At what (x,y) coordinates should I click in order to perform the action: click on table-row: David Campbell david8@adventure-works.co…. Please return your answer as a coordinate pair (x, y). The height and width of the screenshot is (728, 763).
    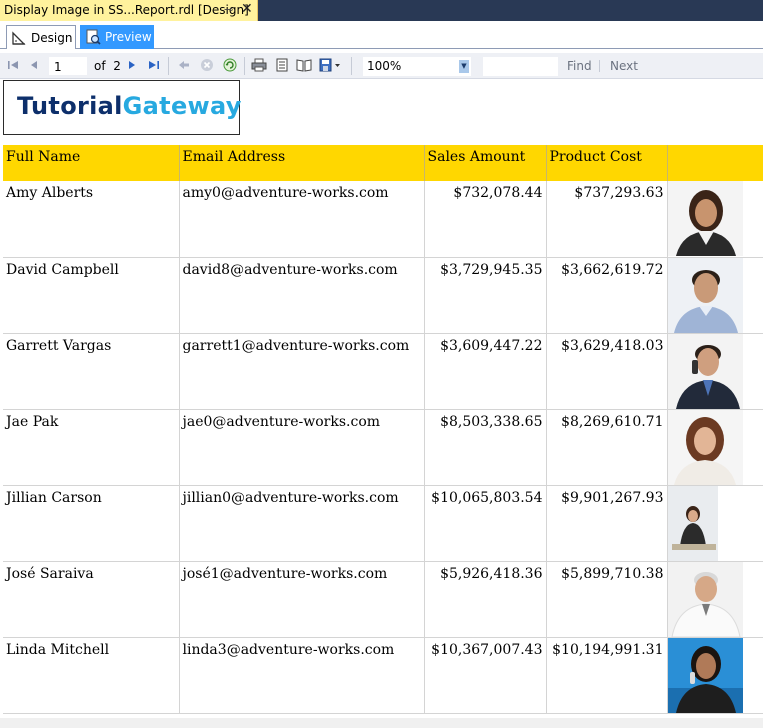
    Looking at the image, I should click on (383, 295).